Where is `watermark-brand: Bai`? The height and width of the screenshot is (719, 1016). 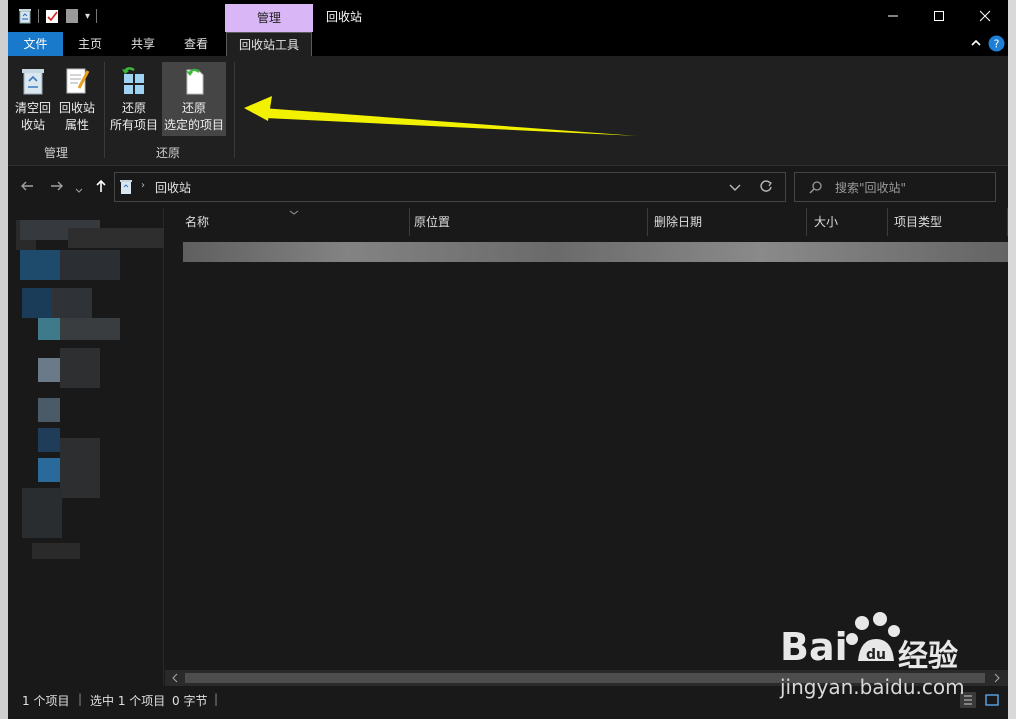 watermark-brand: Bai is located at coordinates (814, 647).